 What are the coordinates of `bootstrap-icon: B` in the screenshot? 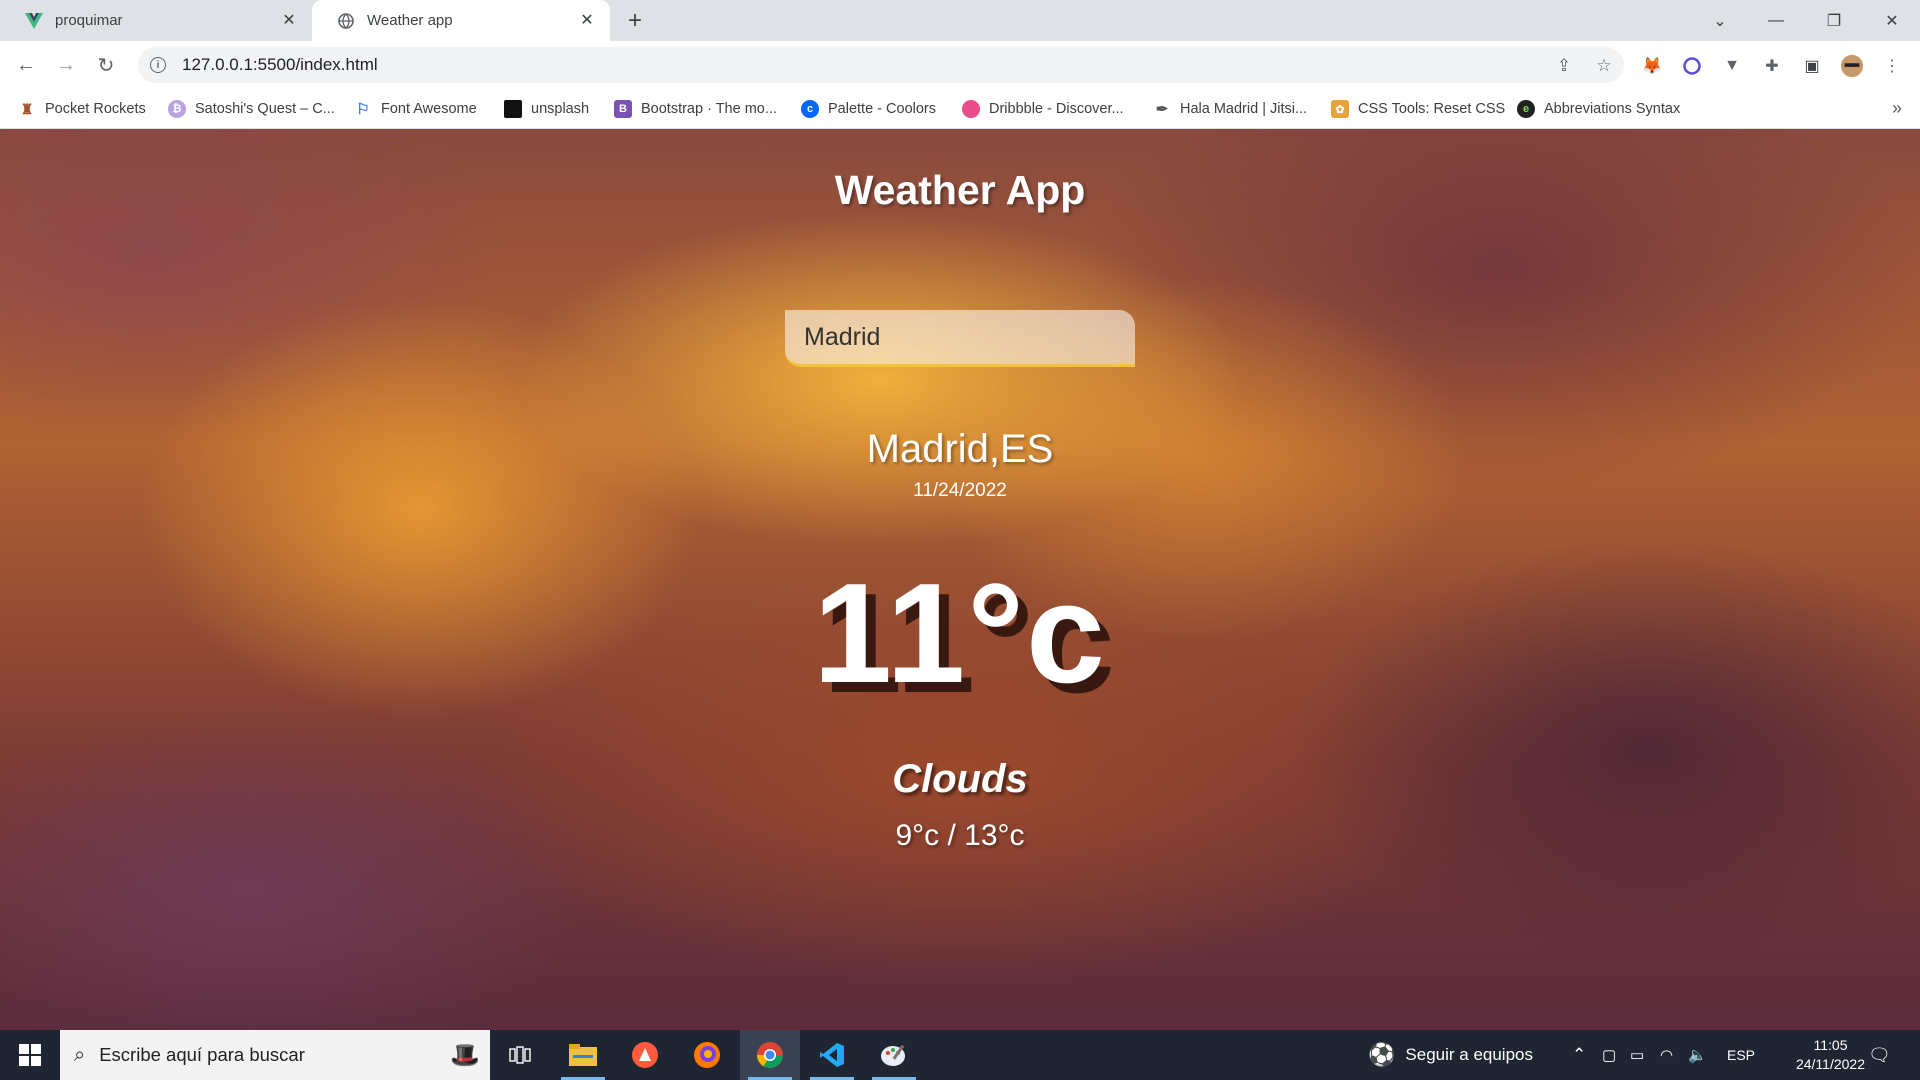 It's located at (623, 109).